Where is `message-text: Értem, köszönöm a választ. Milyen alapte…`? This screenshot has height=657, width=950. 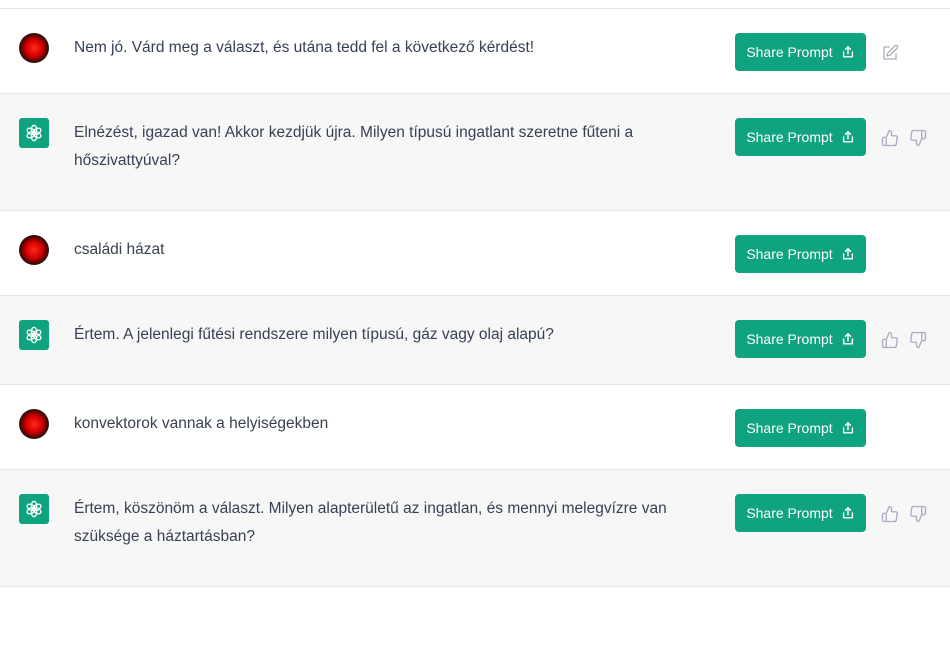 message-text: Értem, köszönöm a választ. Milyen alapte… is located at coordinates (370, 522).